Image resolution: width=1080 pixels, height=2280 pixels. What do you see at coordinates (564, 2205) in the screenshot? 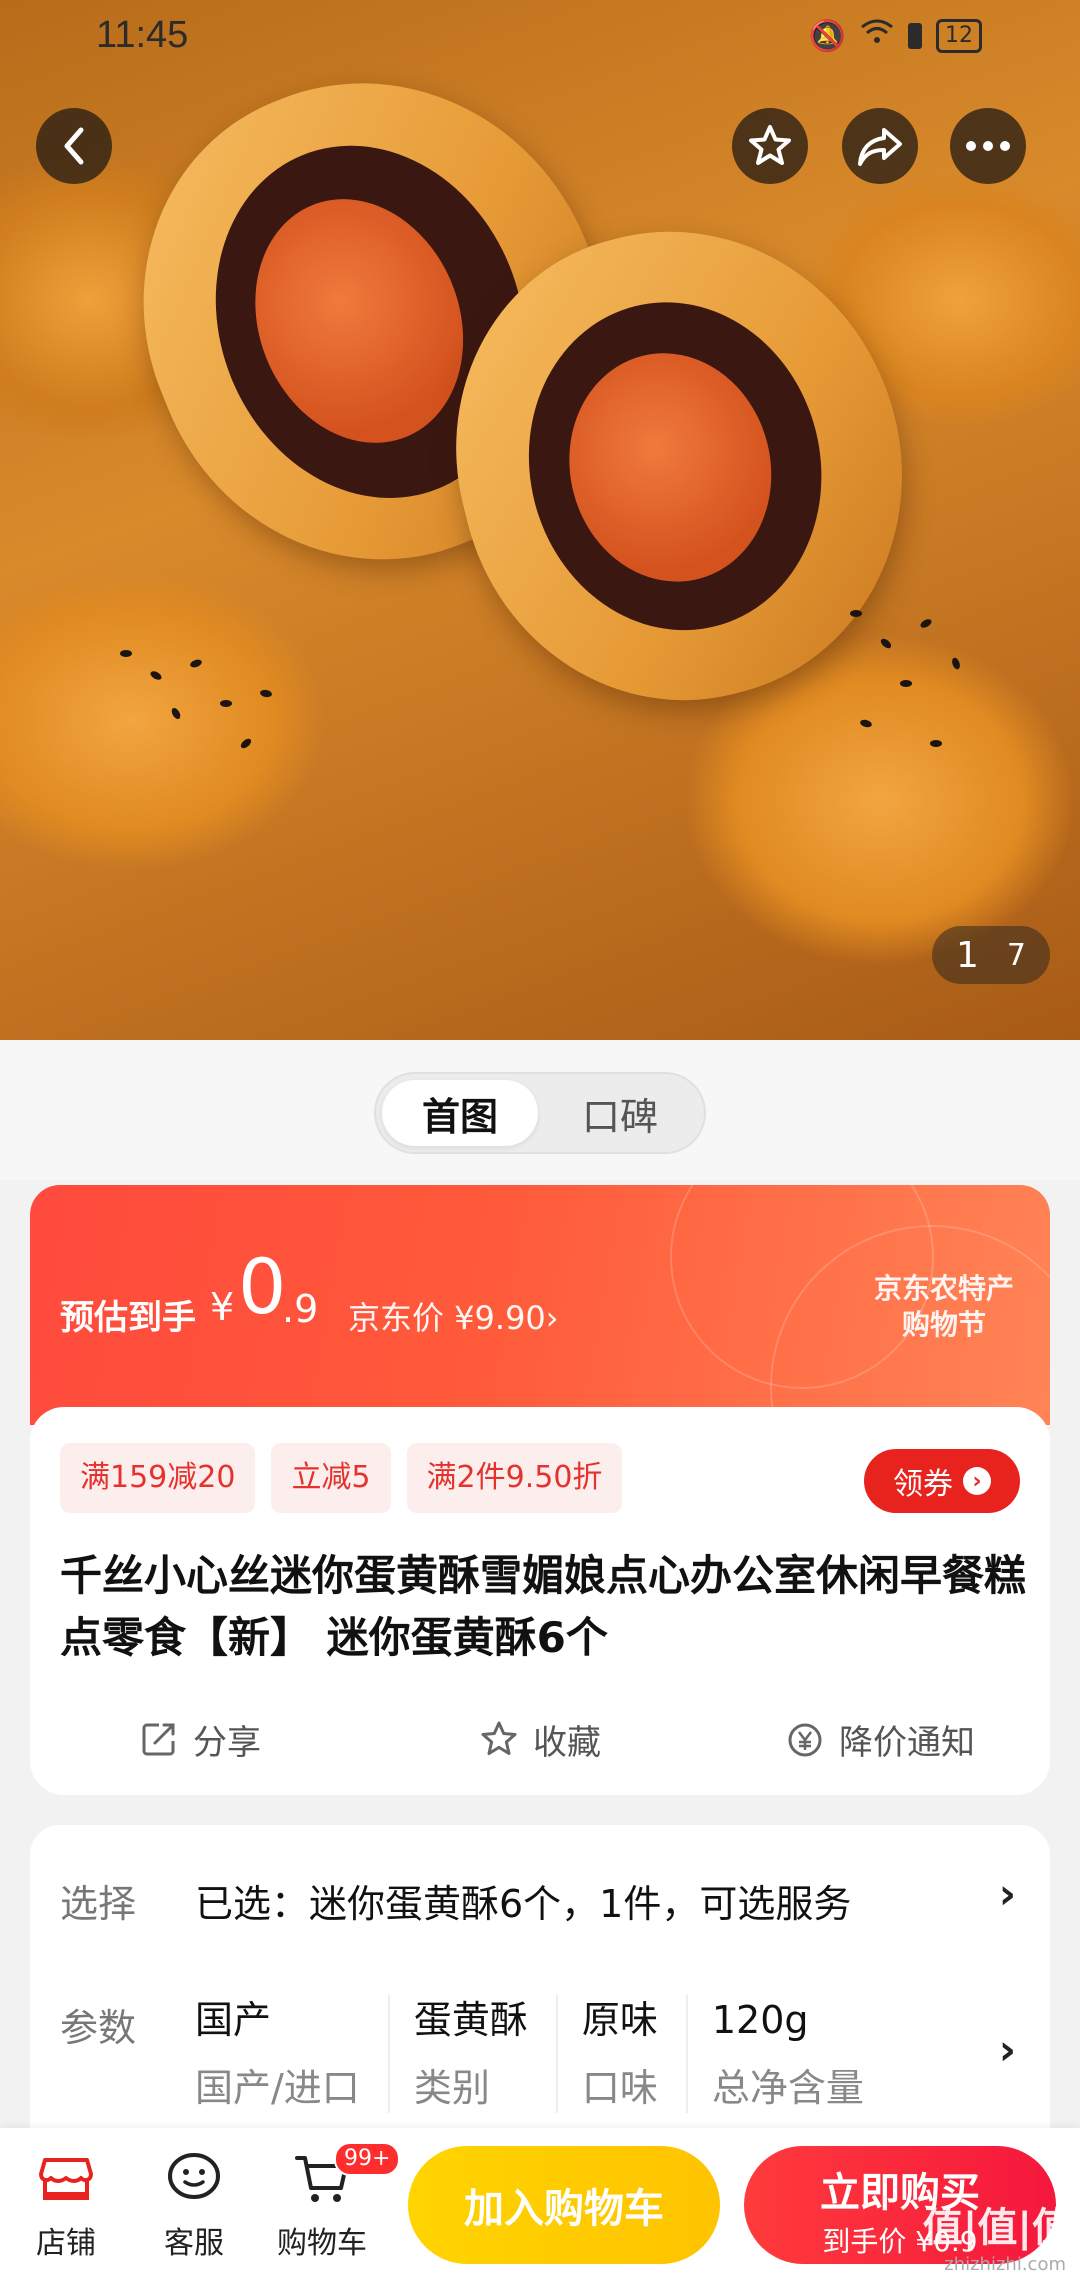
I see `add-to-cart-button: 加入购物车` at bounding box center [564, 2205].